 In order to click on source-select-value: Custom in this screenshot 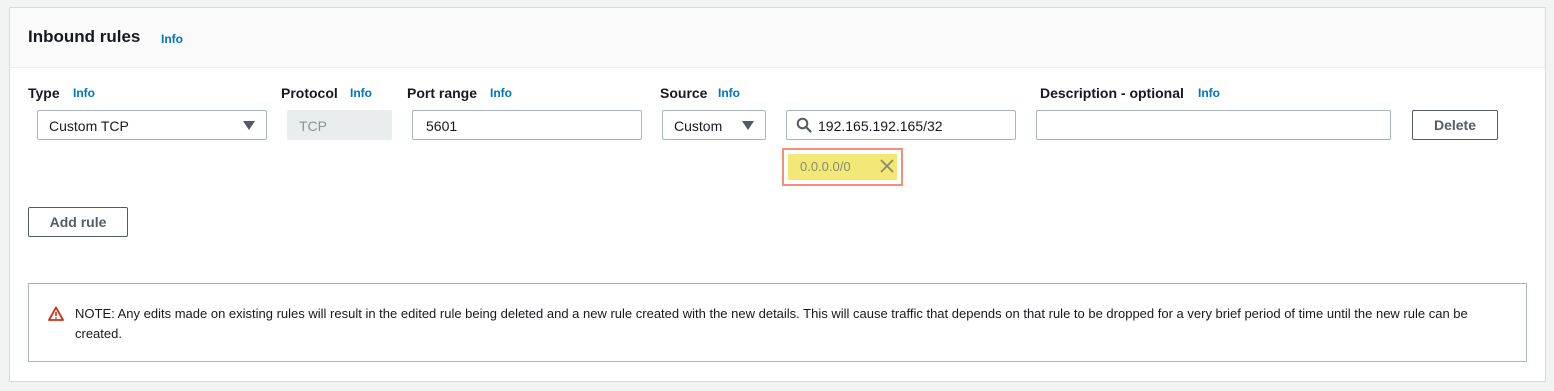, I will do `click(698, 126)`.